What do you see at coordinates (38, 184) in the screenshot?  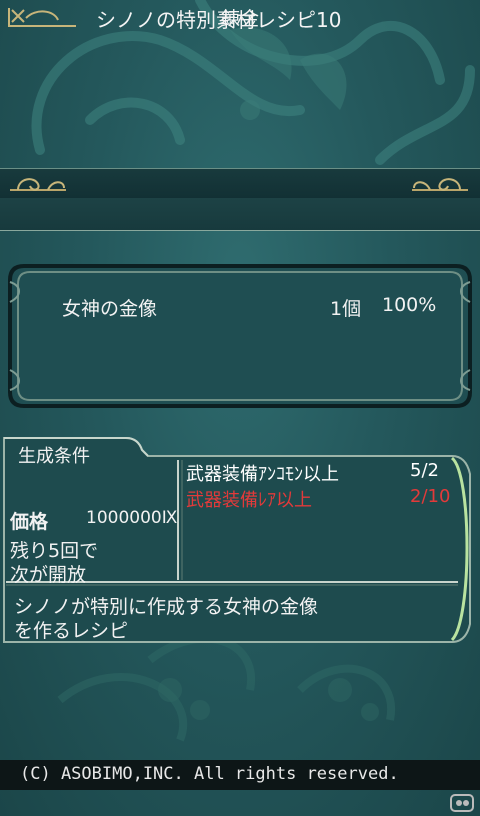 I see `header-ornament-left` at bounding box center [38, 184].